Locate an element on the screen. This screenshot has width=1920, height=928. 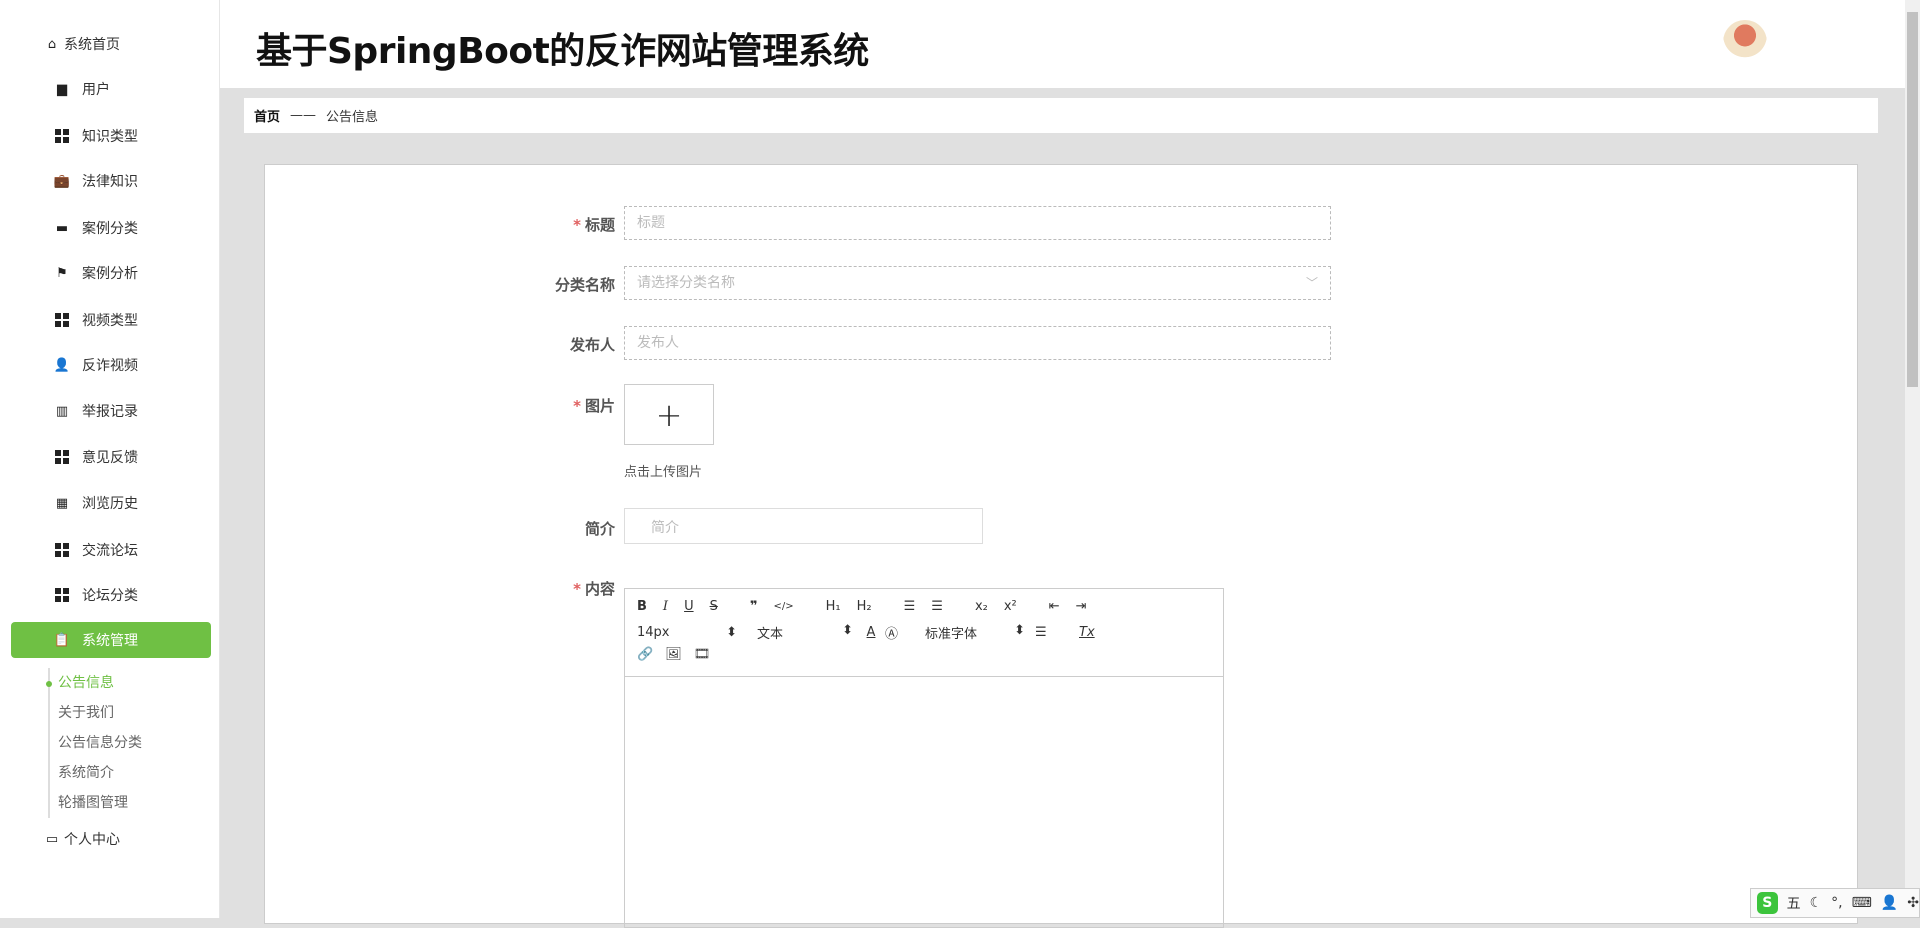
active-dot is located at coordinates (49, 684).